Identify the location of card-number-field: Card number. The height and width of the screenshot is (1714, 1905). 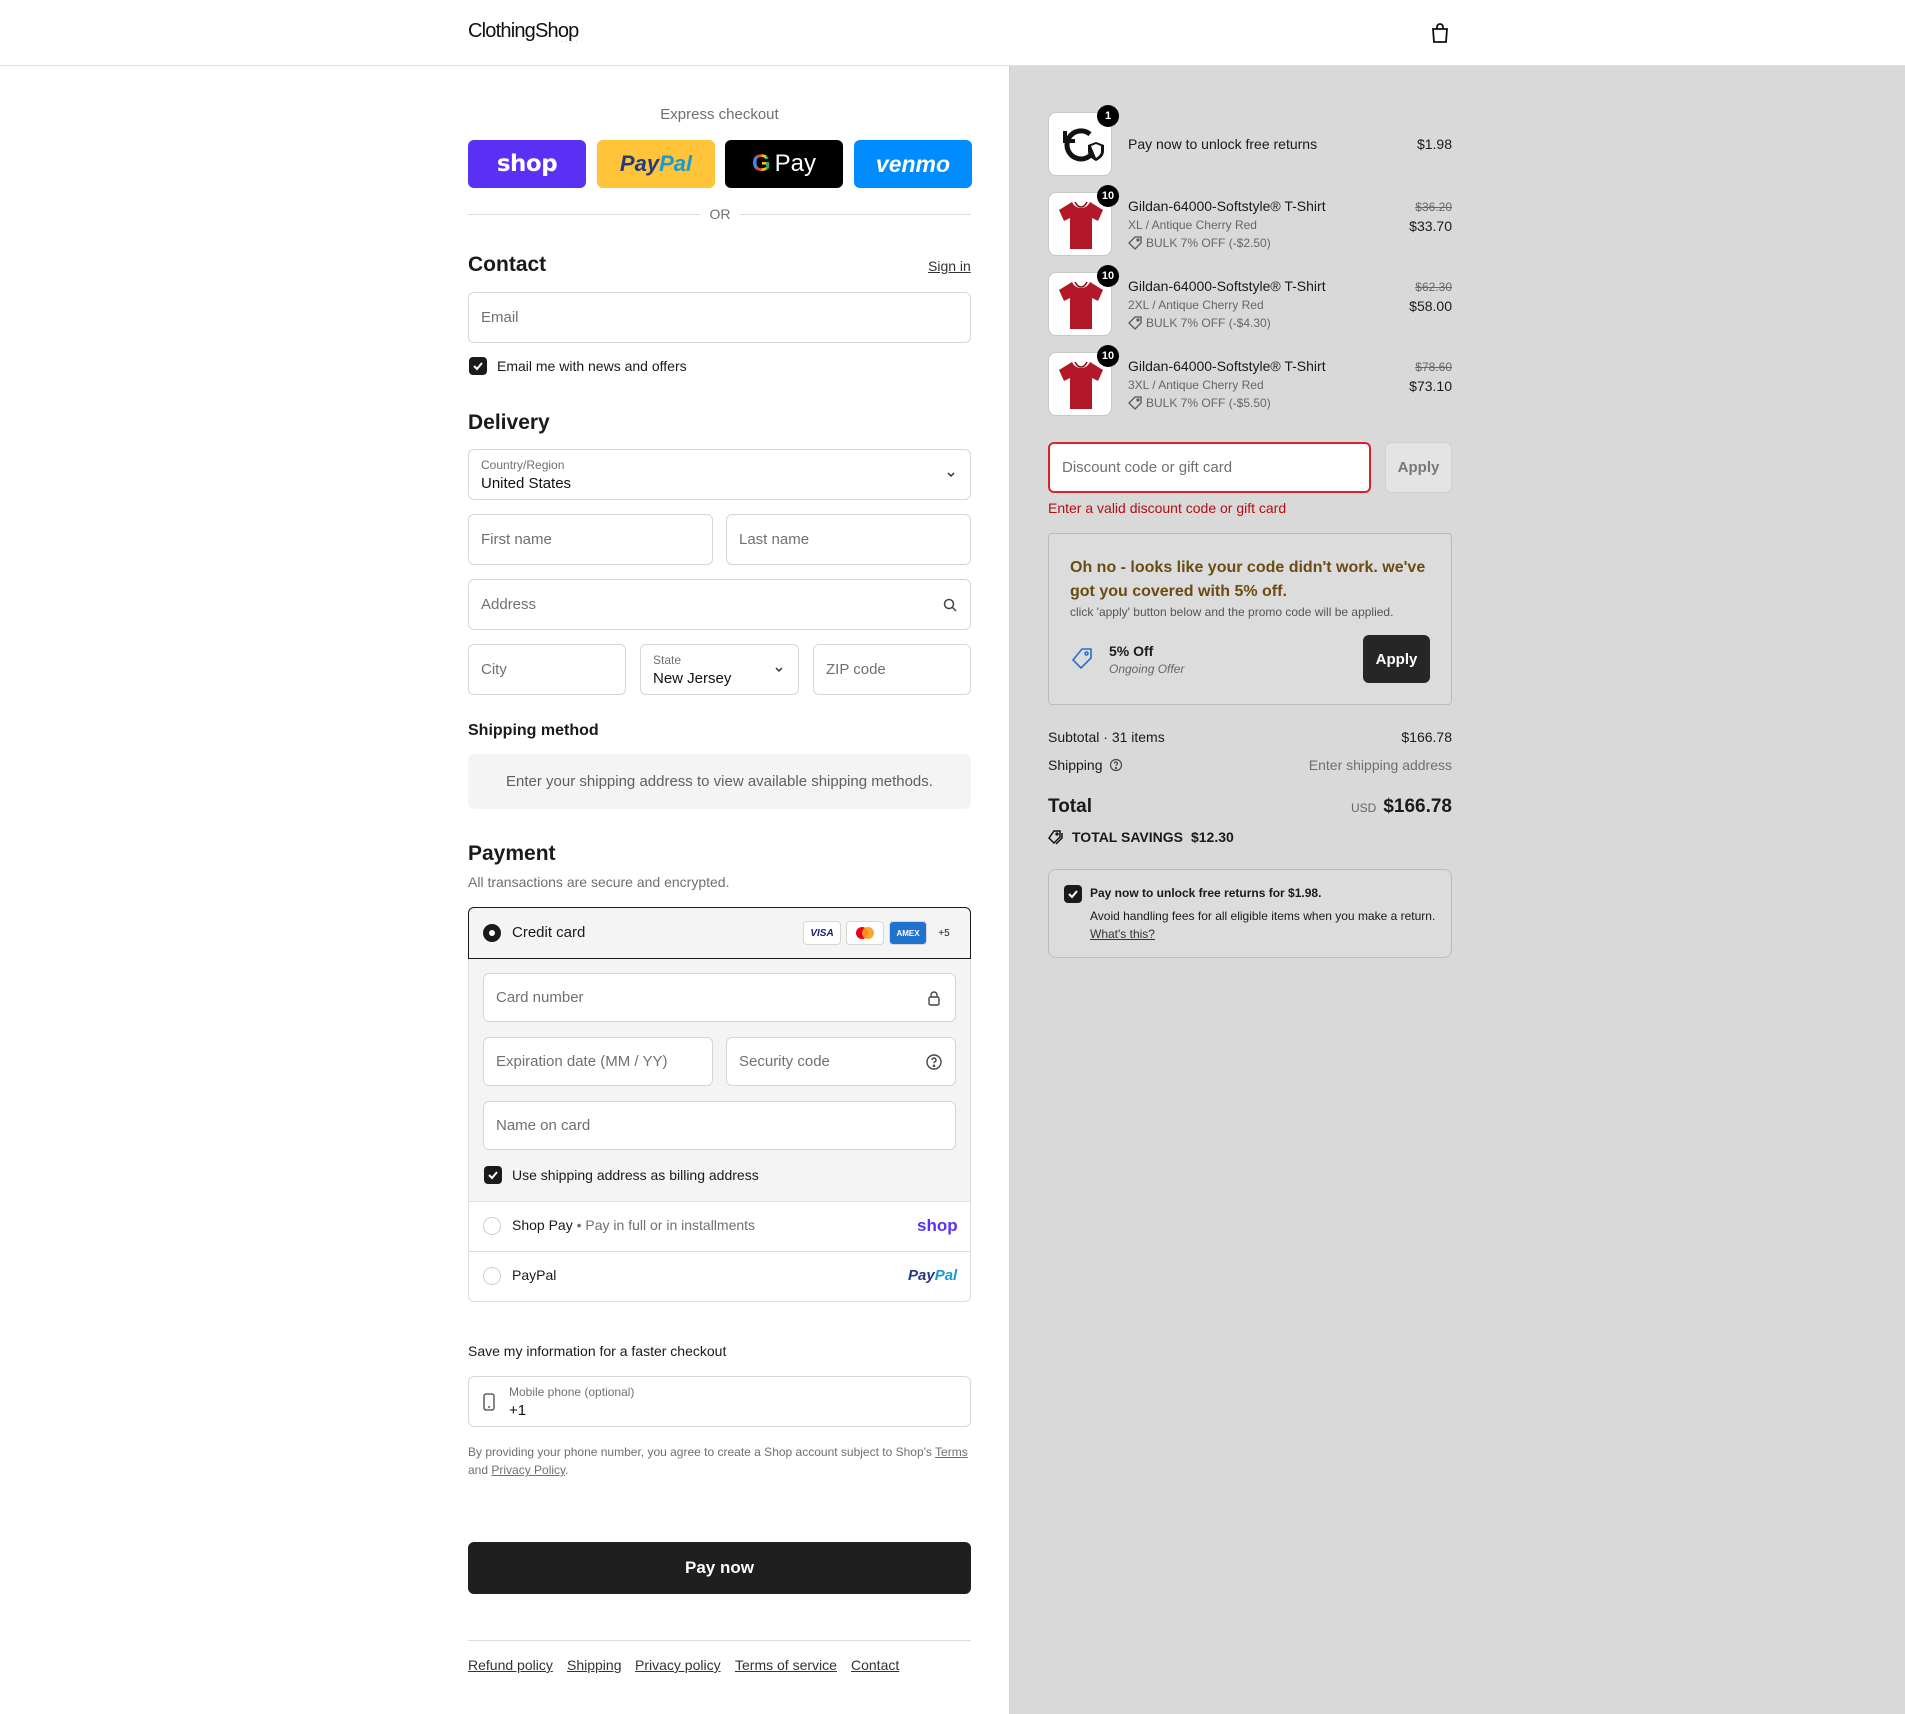
(719, 997).